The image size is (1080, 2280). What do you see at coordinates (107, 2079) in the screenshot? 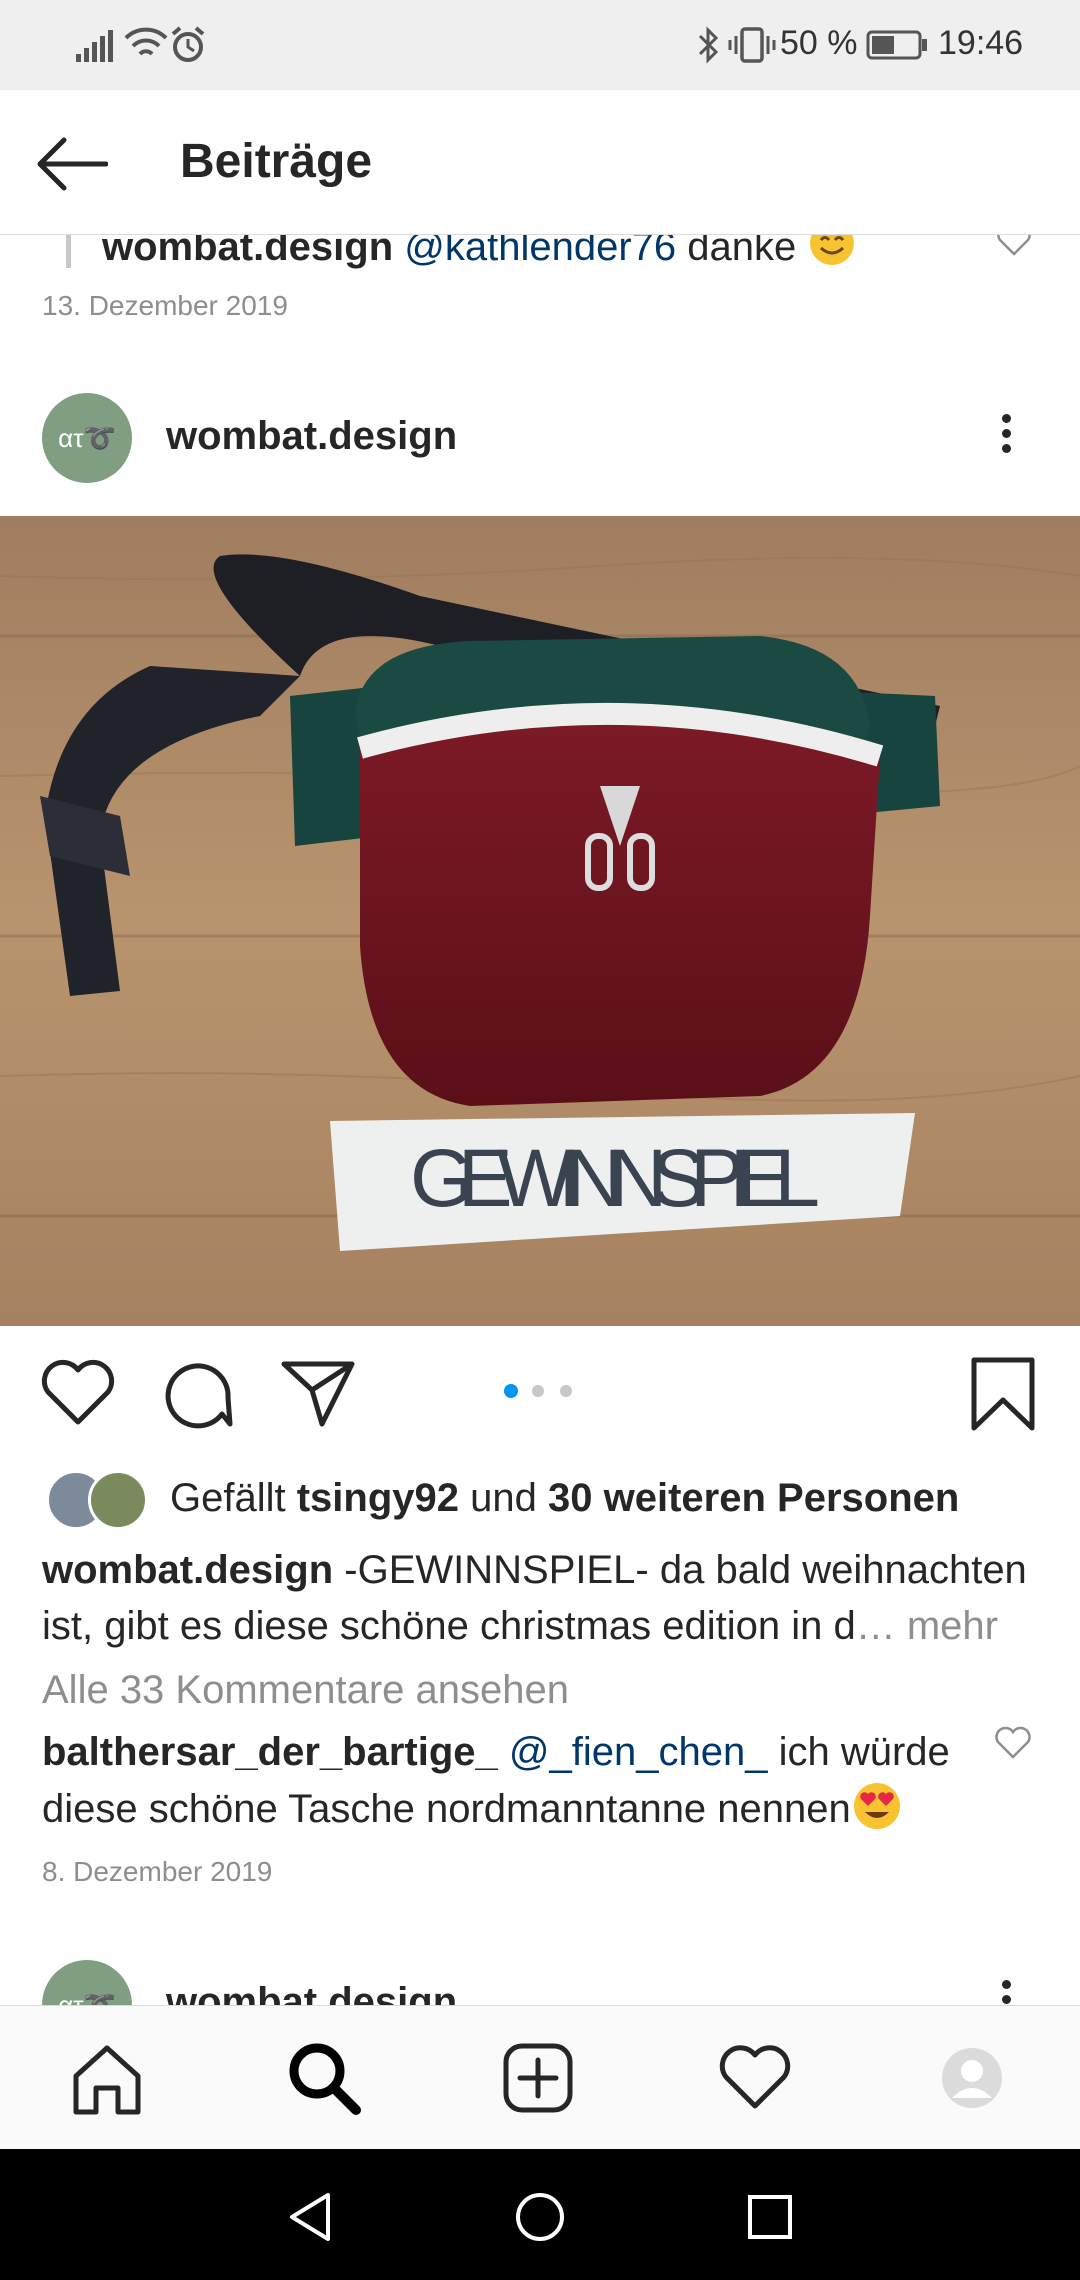
I see `home-icon` at bounding box center [107, 2079].